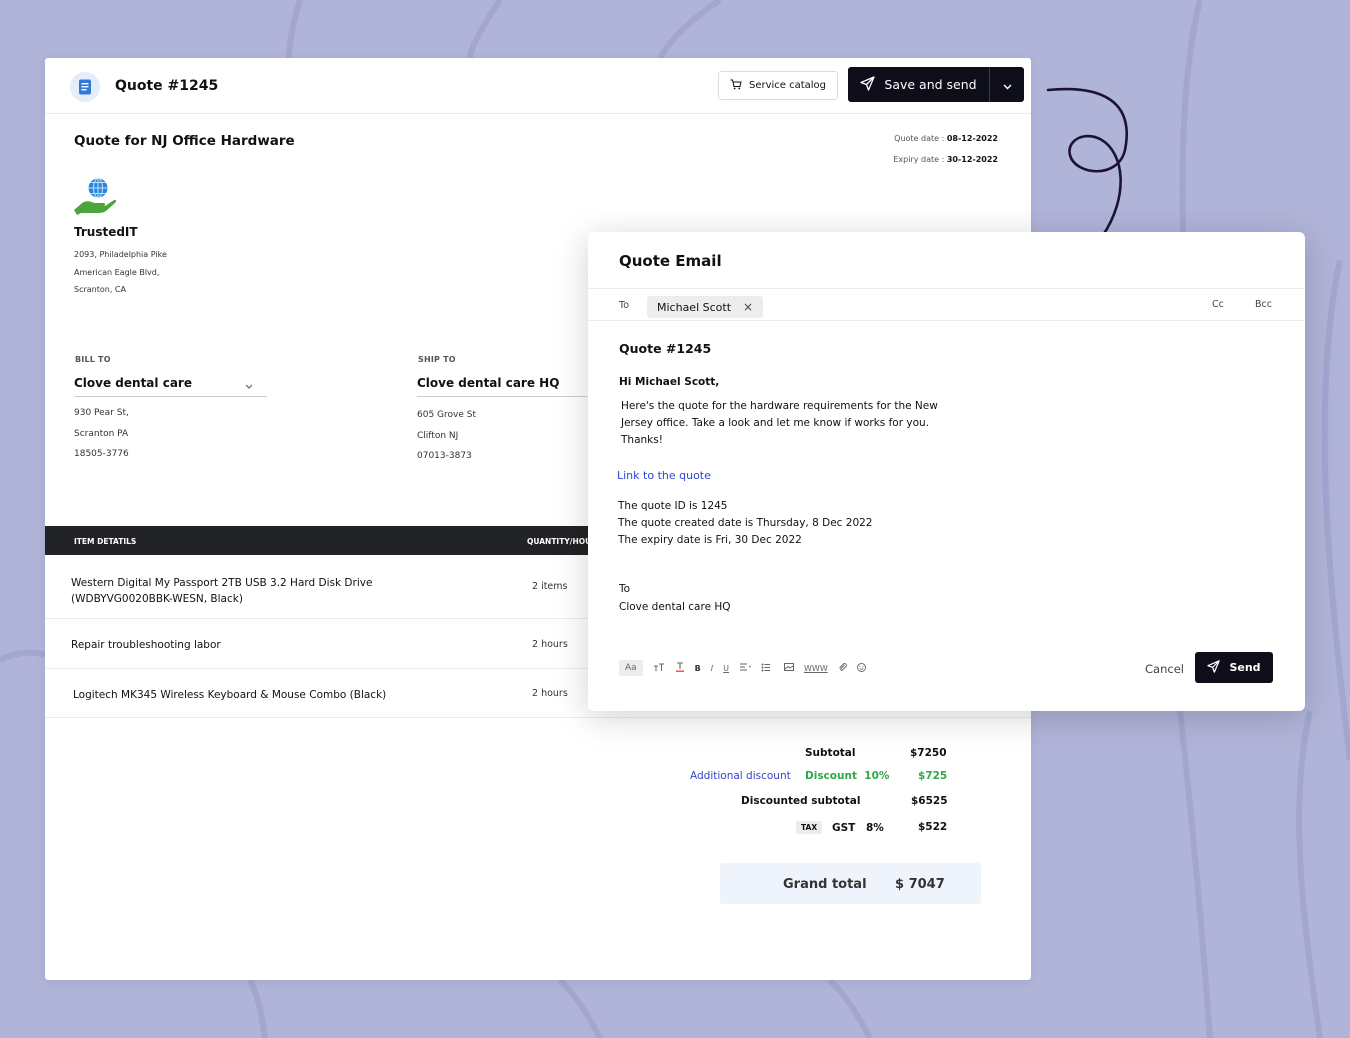 Image resolution: width=1350 pixels, height=1038 pixels. Describe the element at coordinates (669, 382) in the screenshot. I see `email-greeting: Hi Michael Scott,` at that location.